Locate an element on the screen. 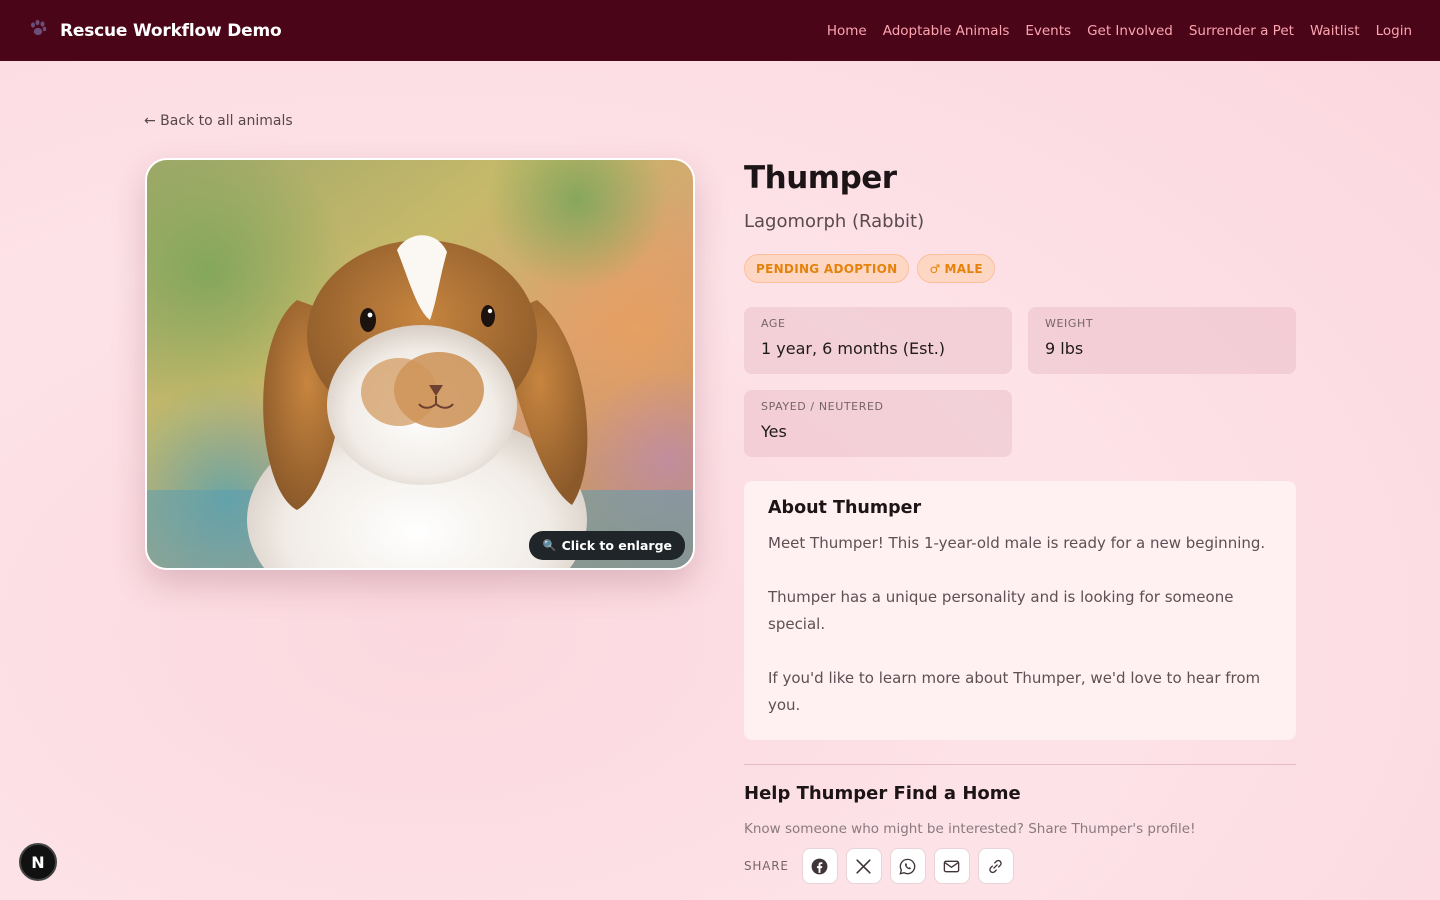  brand: Rescue Workflow Demo is located at coordinates (155, 30).